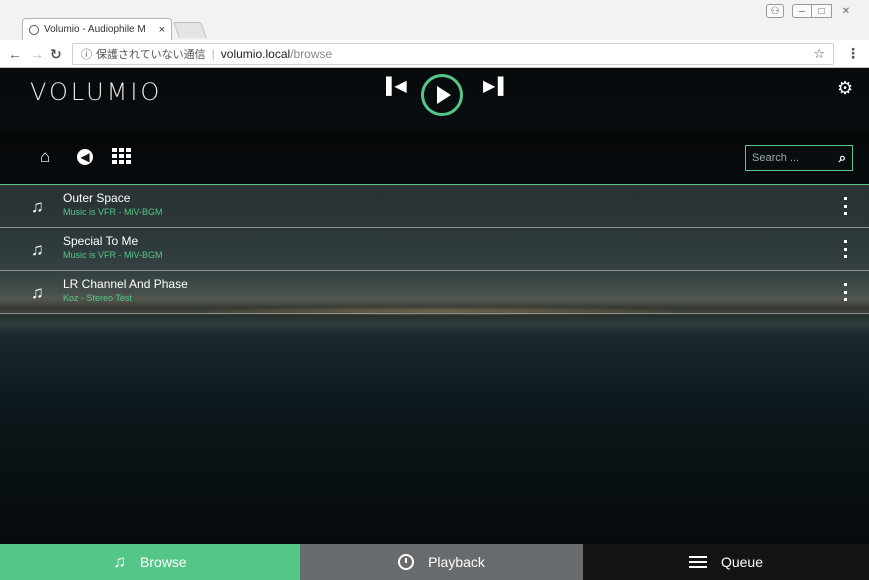  I want to click on back-arrow-icon: ←, so click(15, 54).